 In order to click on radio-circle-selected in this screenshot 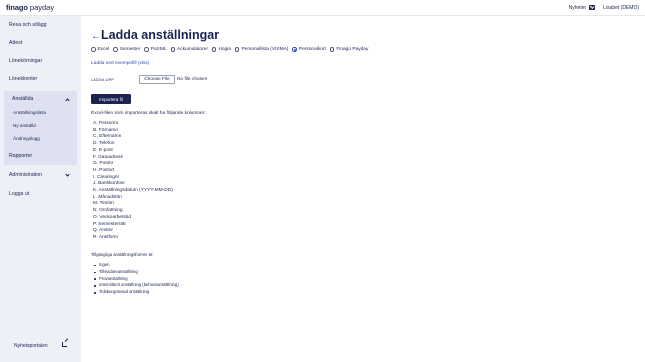, I will do `click(294, 49)`.